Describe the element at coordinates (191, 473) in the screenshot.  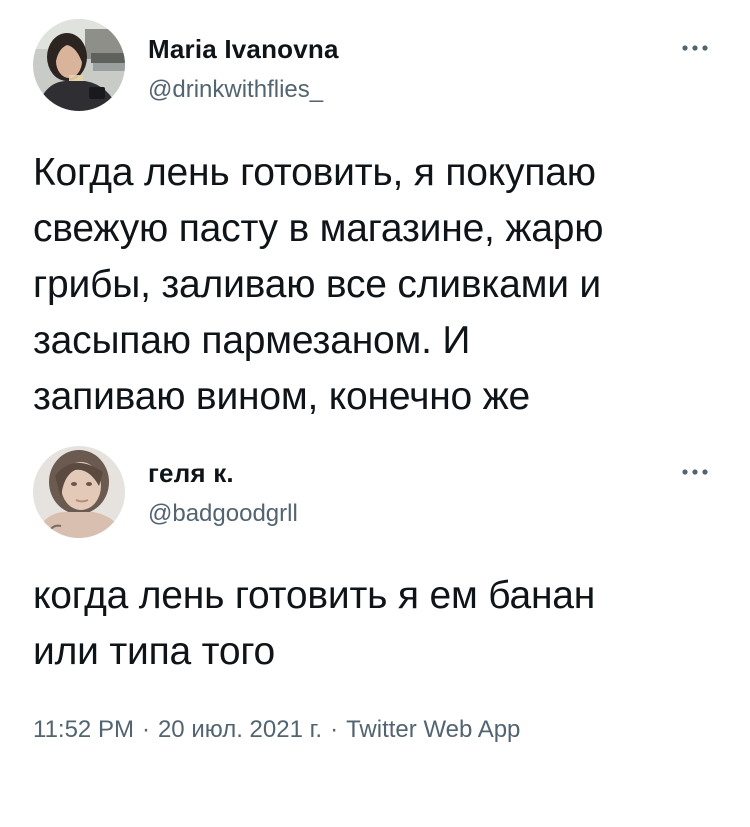
I see `display-name: геля к.` at that location.